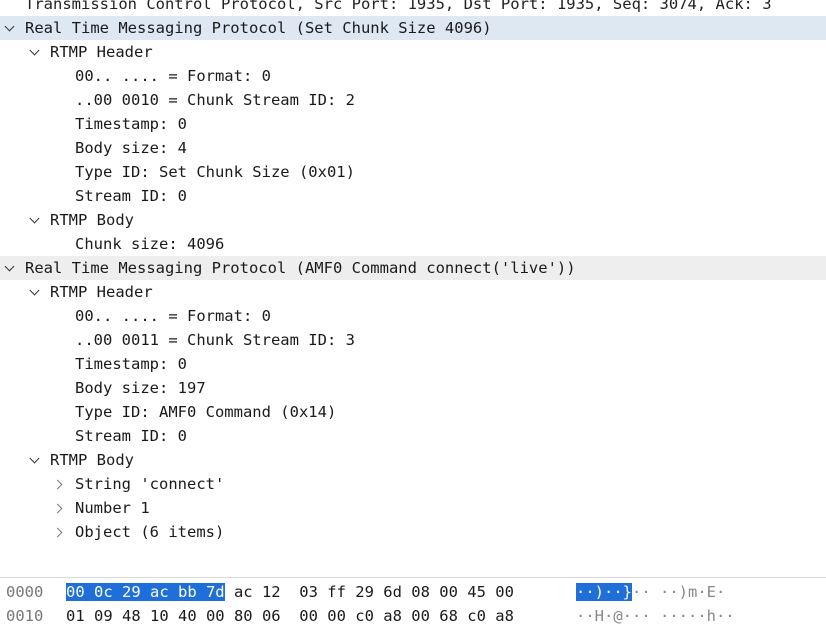 Image resolution: width=826 pixels, height=631 pixels. Describe the element at coordinates (150, 244) in the screenshot. I see `tree-item-label: Chunk size: 4096` at that location.